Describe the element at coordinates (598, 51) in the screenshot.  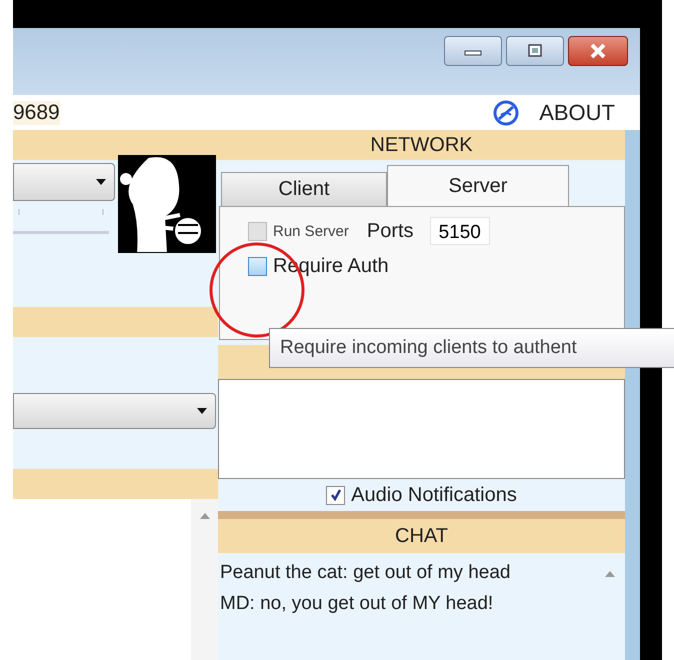
I see `close-button` at that location.